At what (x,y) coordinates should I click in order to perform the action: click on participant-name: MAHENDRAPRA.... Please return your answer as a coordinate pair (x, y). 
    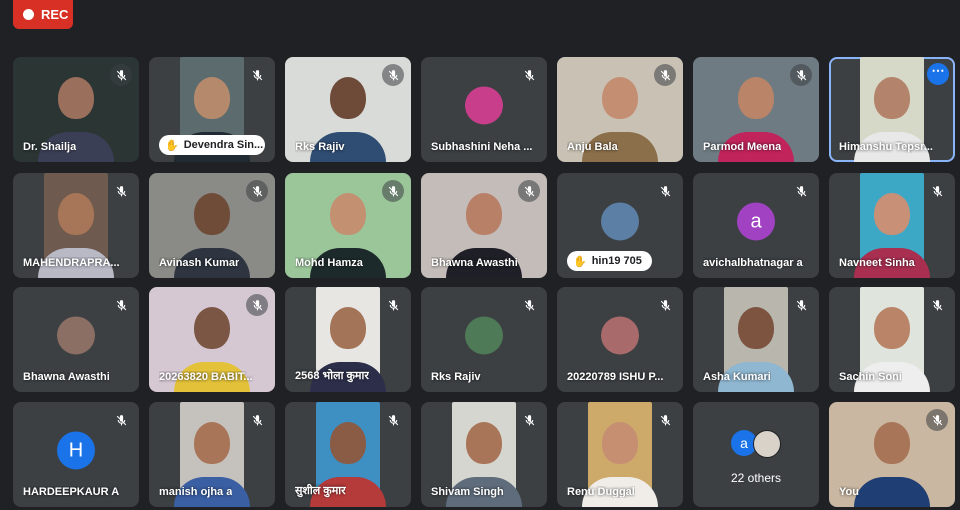
    Looking at the image, I should click on (71, 263).